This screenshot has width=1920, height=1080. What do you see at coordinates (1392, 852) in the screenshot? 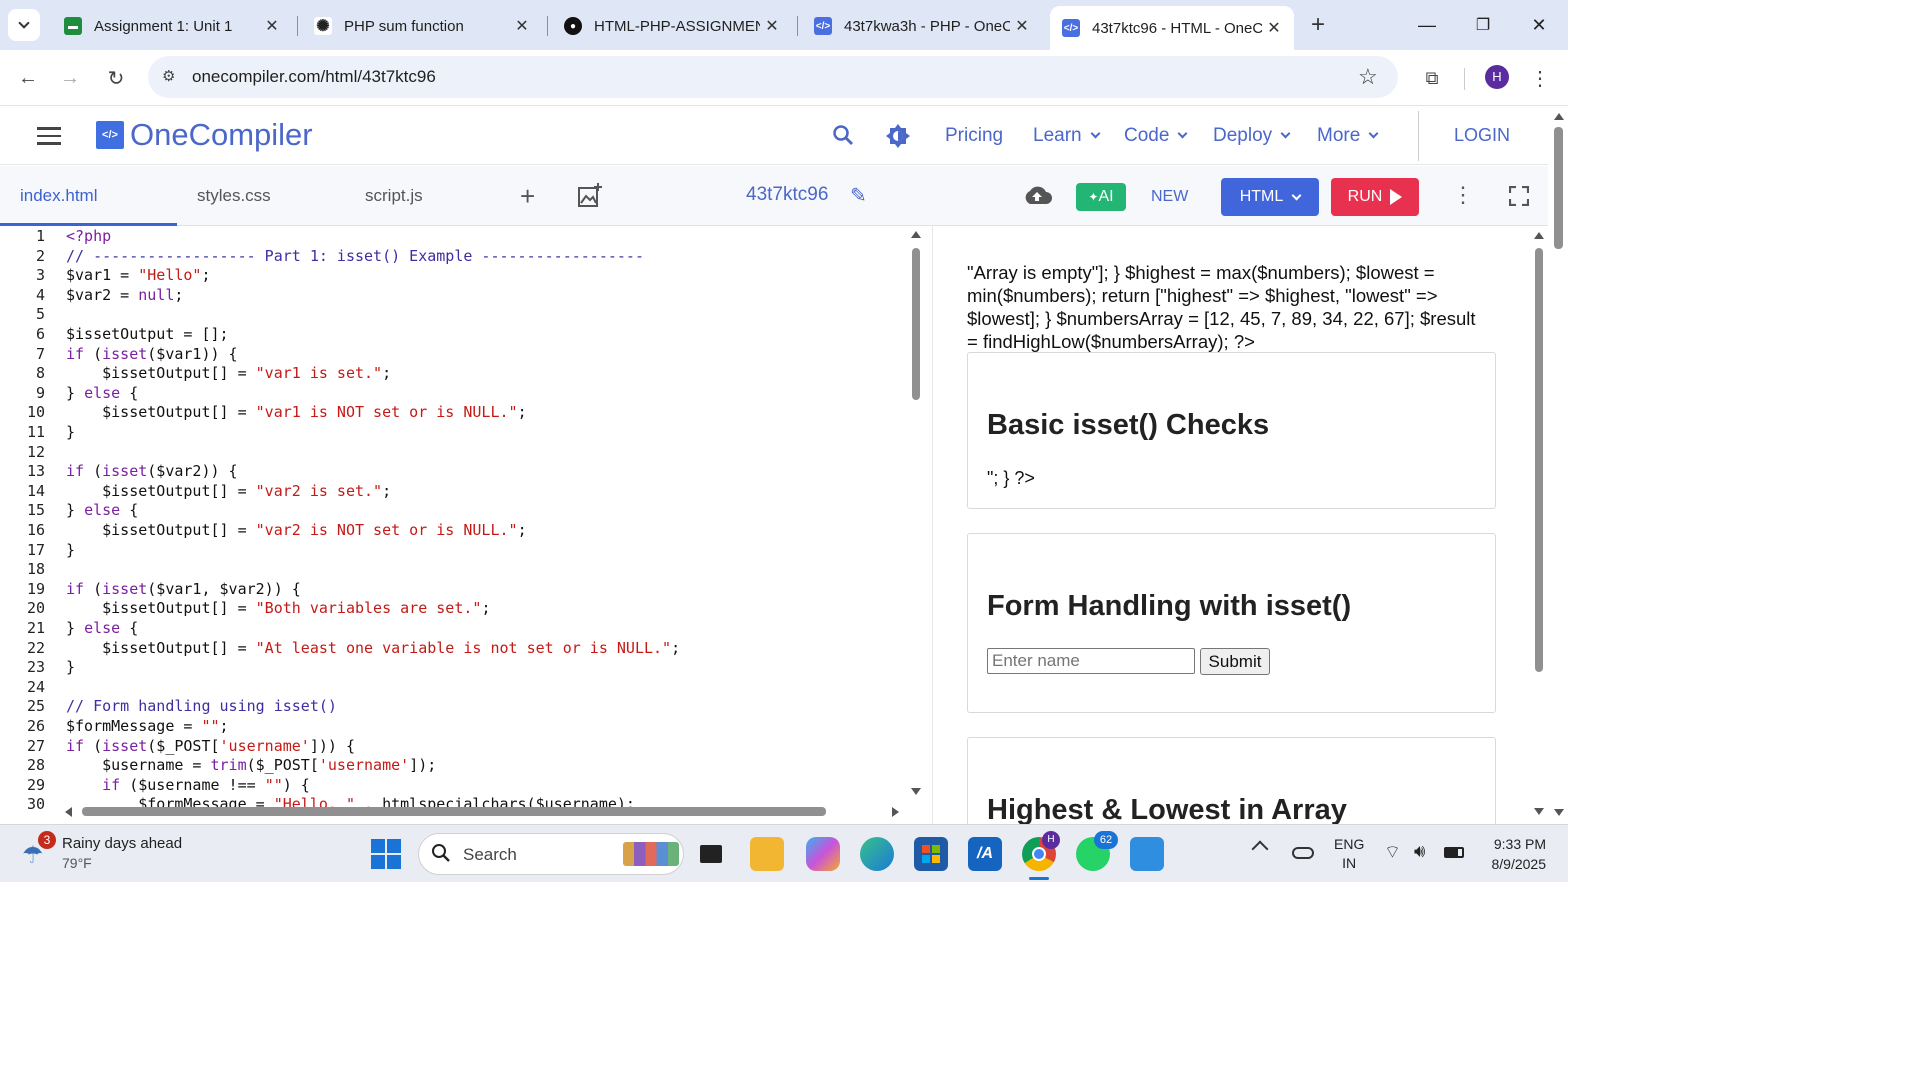
I see `wifi-icon: ⌔` at bounding box center [1392, 852].